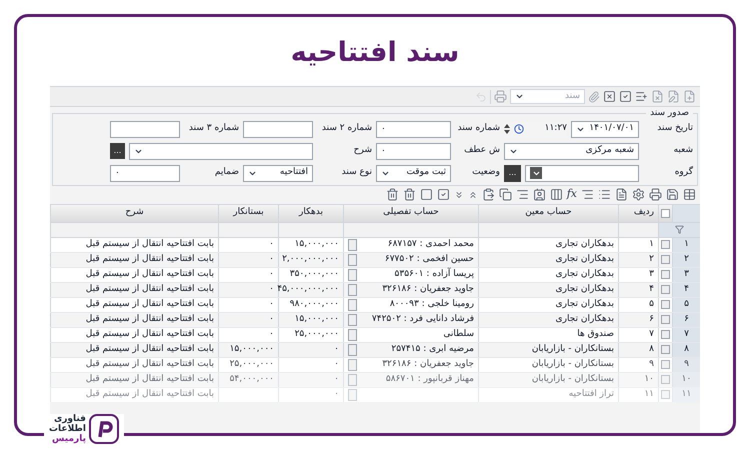  What do you see at coordinates (221, 151) in the screenshot?
I see `select-field` at bounding box center [221, 151].